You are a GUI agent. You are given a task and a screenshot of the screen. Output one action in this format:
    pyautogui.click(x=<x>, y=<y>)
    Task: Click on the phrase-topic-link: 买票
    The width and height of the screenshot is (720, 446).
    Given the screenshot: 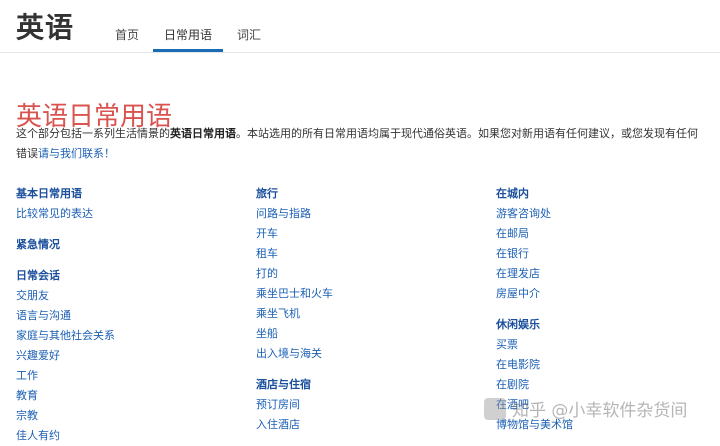 What is the action you would take?
    pyautogui.click(x=606, y=345)
    